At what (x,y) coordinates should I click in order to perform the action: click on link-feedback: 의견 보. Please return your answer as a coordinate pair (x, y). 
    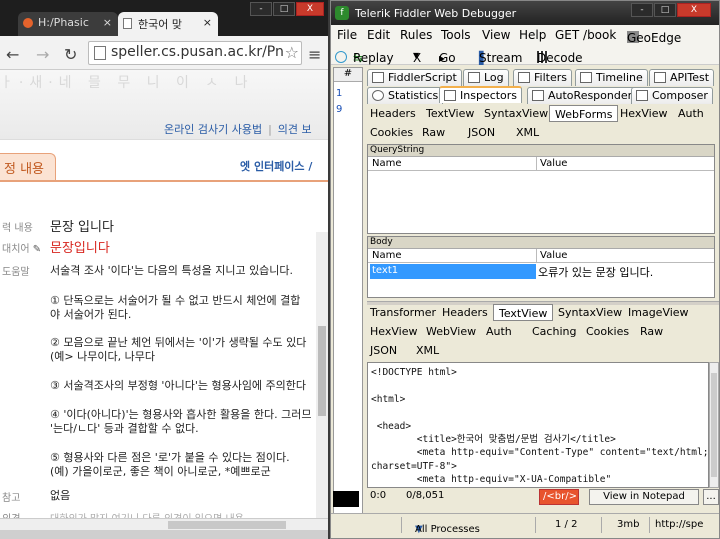
    Looking at the image, I should click on (295, 129).